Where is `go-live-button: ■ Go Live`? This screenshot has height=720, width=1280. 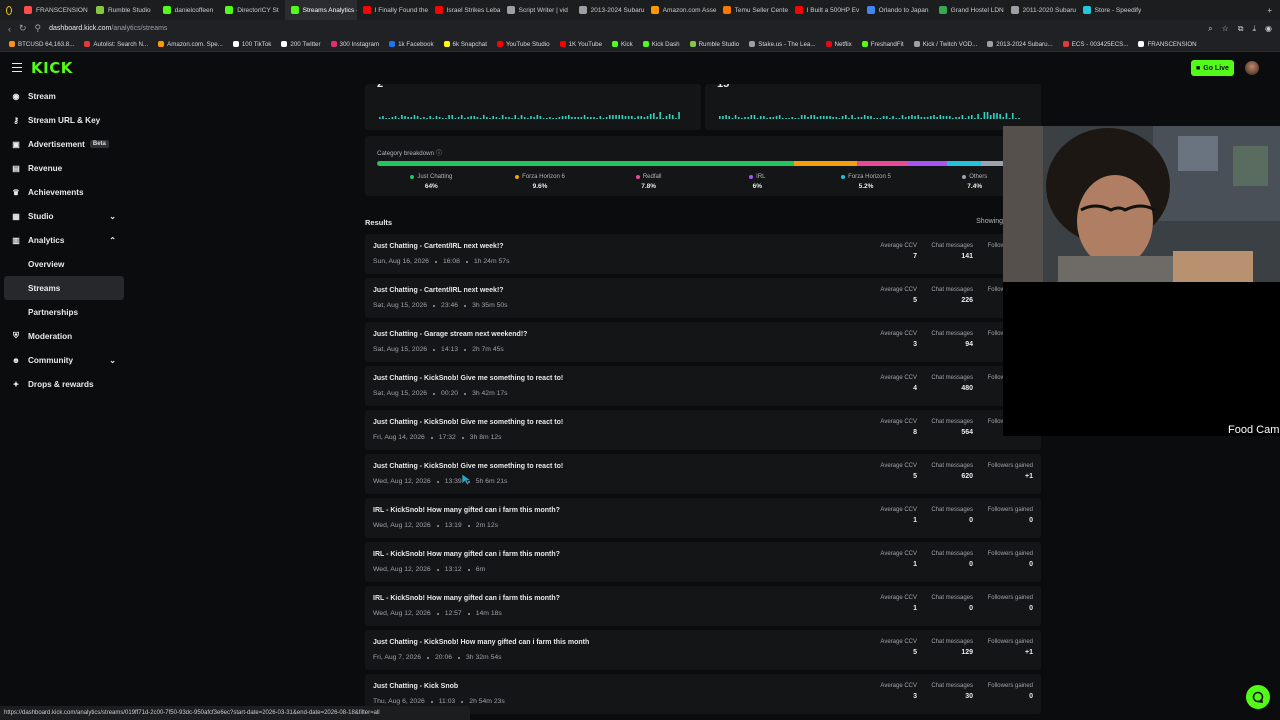 go-live-button: ■ Go Live is located at coordinates (1212, 68).